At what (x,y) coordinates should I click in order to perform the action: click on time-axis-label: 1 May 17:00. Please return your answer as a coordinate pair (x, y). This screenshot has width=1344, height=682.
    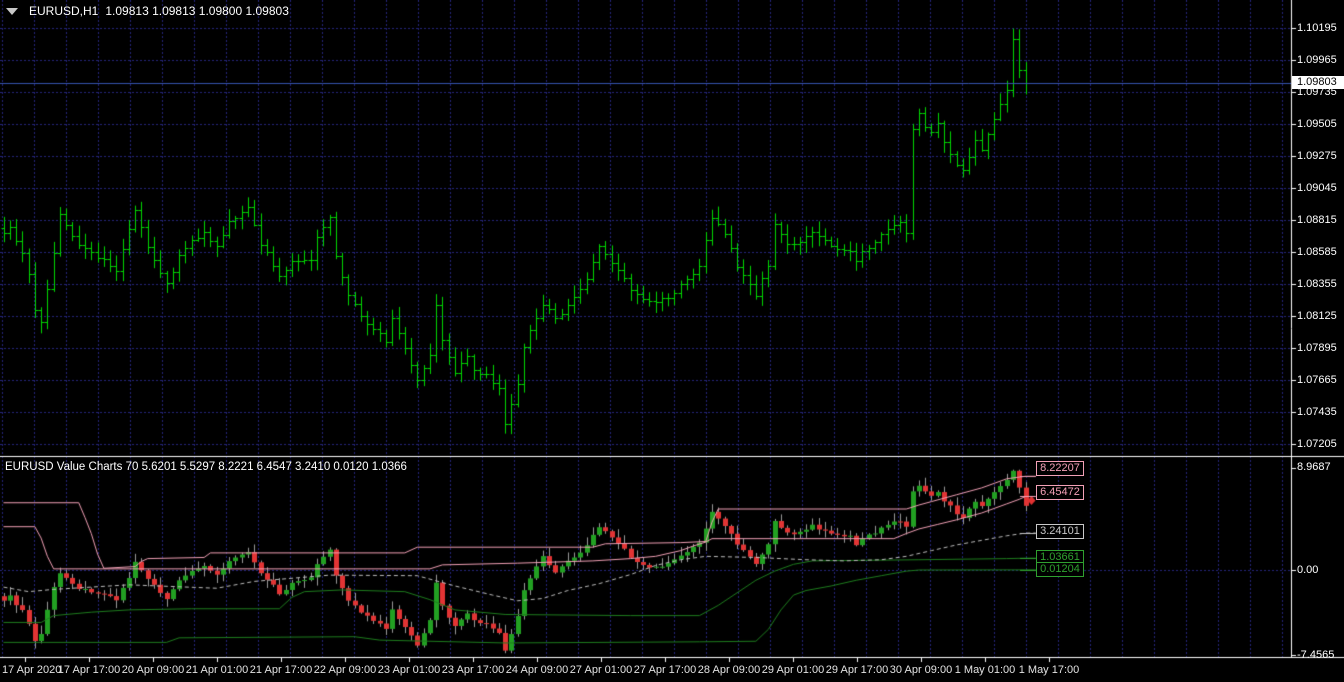
    Looking at the image, I should click on (1049, 670).